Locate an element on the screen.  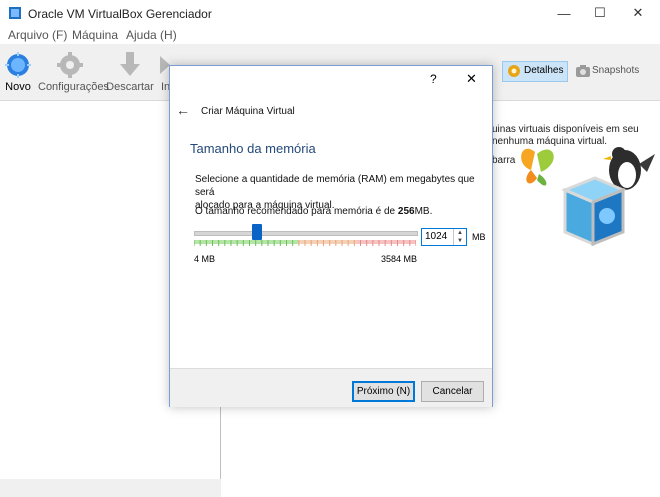
slider-max-label: 3584 MB is located at coordinates (399, 259).